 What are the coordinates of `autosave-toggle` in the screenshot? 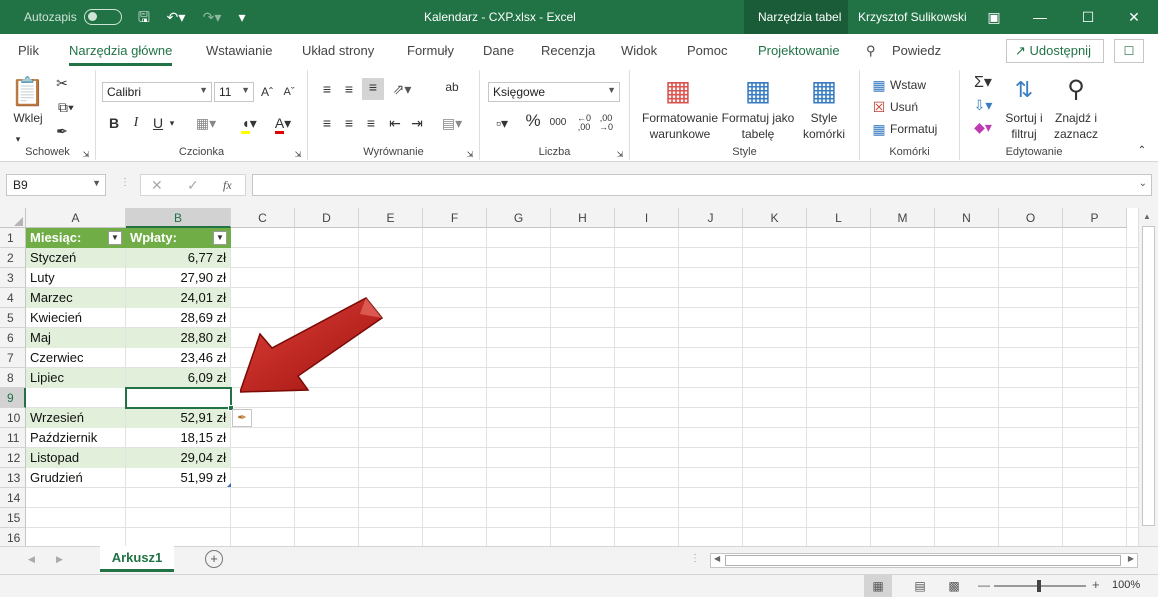 It's located at (103, 17).